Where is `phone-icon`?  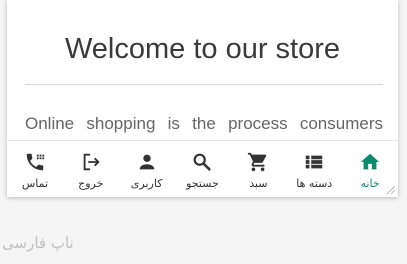 phone-icon is located at coordinates (35, 162).